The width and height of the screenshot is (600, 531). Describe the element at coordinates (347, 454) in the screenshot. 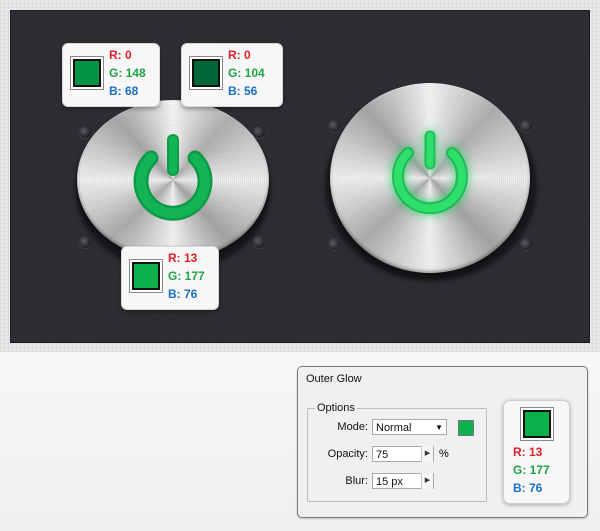

I see `opacity-label: Opacity:` at that location.